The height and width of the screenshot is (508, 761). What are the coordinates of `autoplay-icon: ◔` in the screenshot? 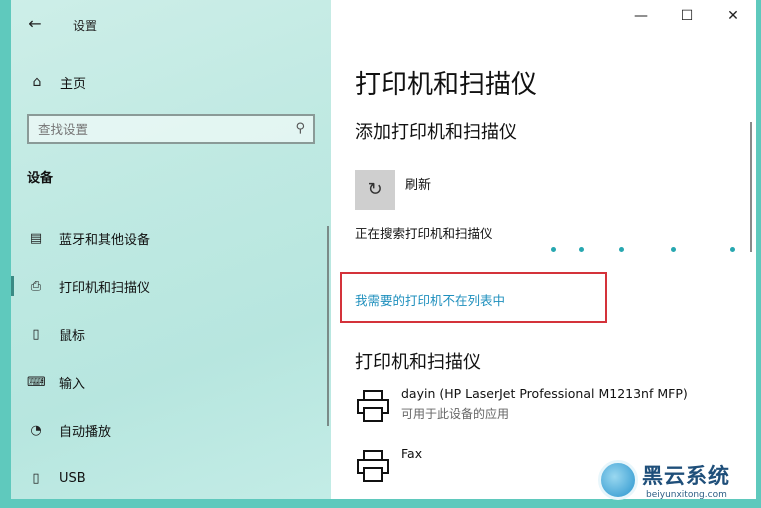 It's located at (36, 430).